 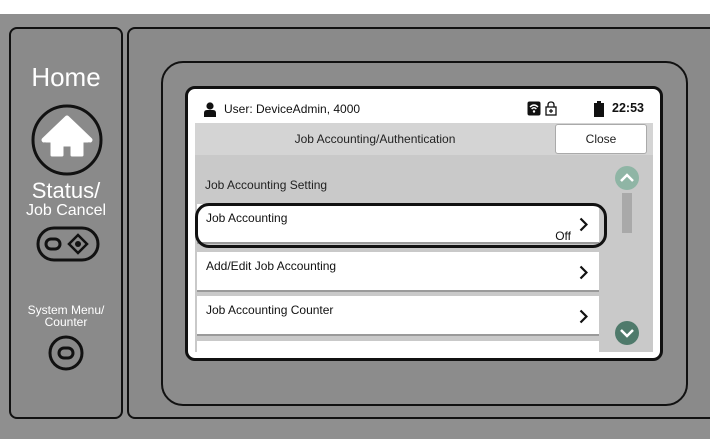 What do you see at coordinates (398, 316) in the screenshot?
I see `list-item-job-accounting-counter: Job Accounting Counter` at bounding box center [398, 316].